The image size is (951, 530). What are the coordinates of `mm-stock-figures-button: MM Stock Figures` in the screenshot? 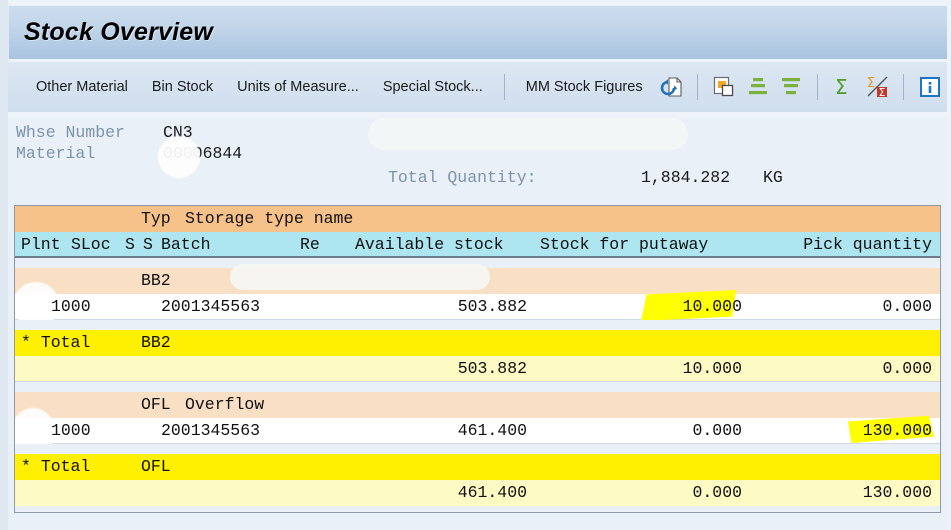 It's located at (584, 87).